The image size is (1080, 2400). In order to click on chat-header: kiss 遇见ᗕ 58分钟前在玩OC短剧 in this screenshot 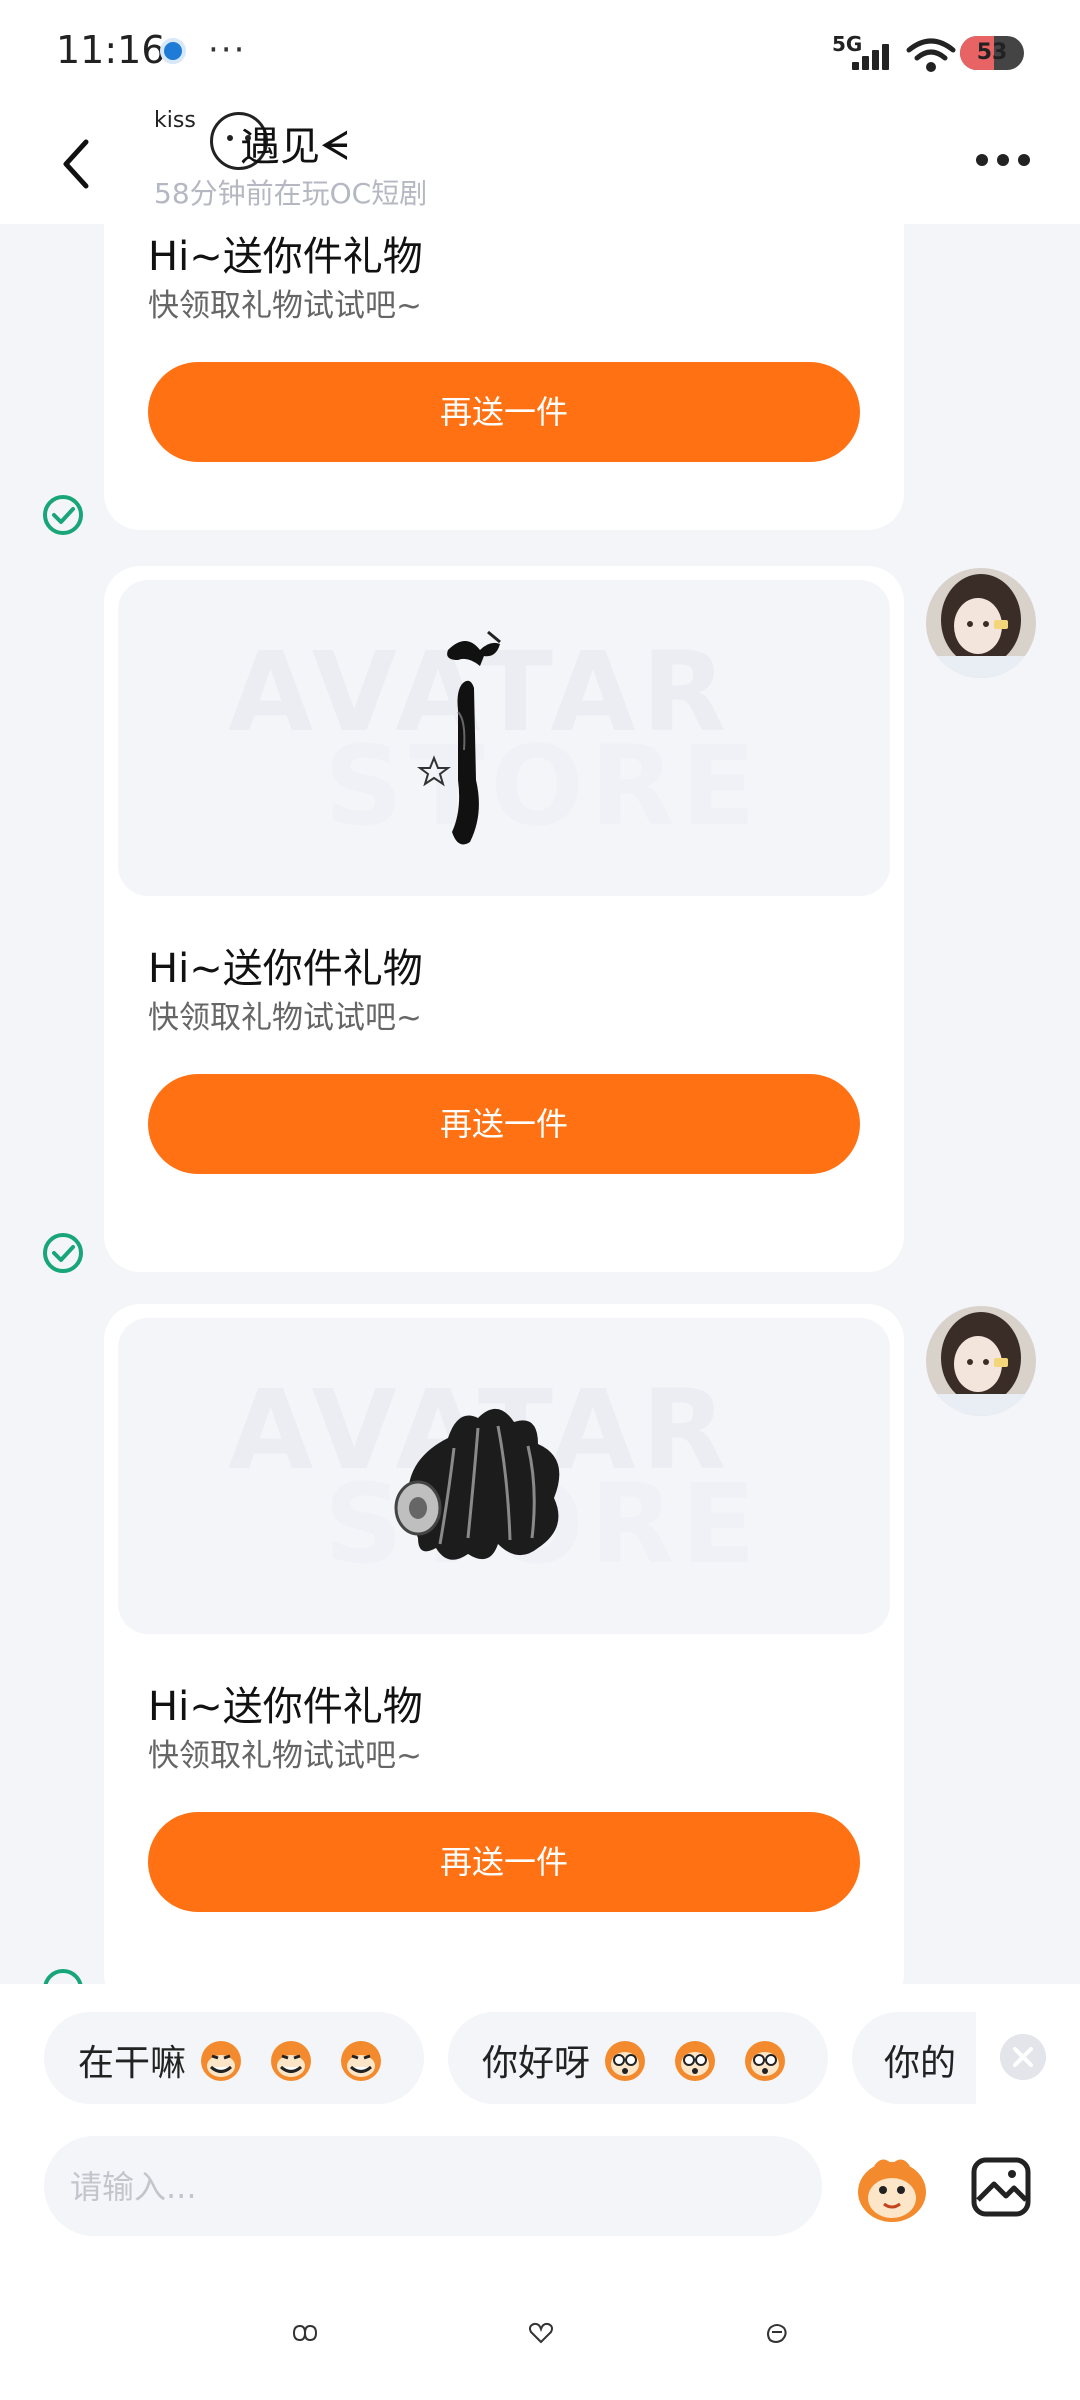, I will do `click(540, 162)`.